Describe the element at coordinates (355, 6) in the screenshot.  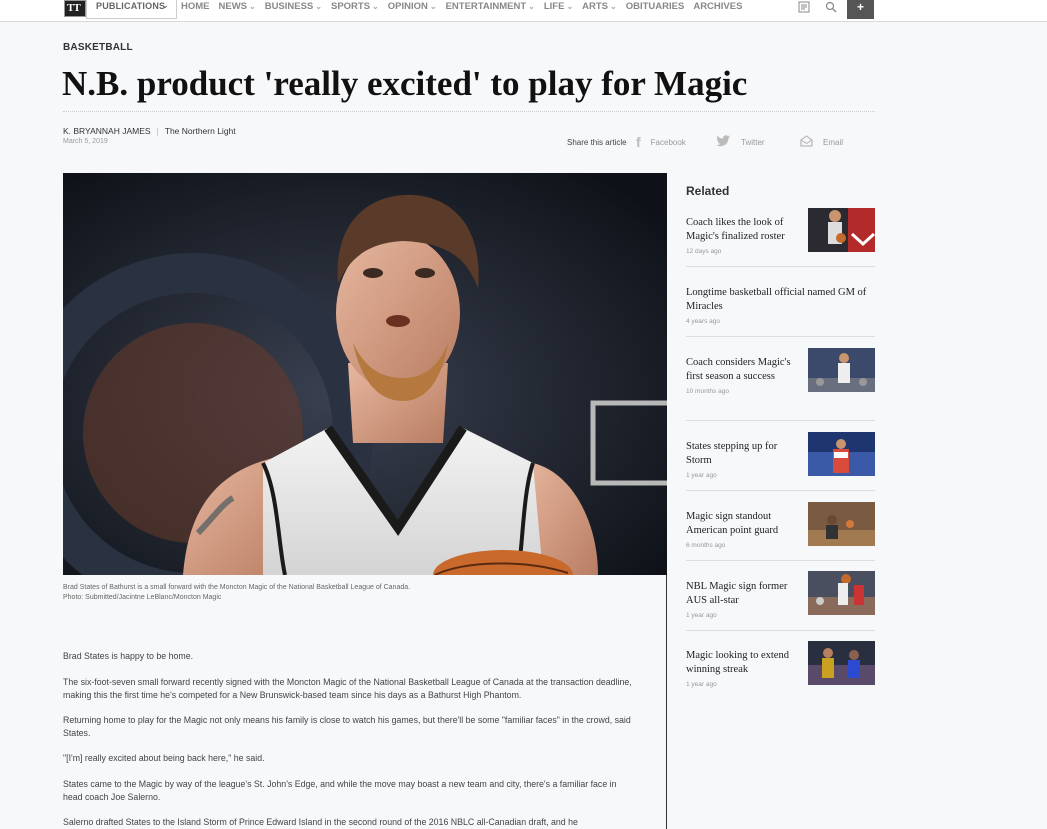
I see `nav-item-sports: SPORTS ⌄` at that location.